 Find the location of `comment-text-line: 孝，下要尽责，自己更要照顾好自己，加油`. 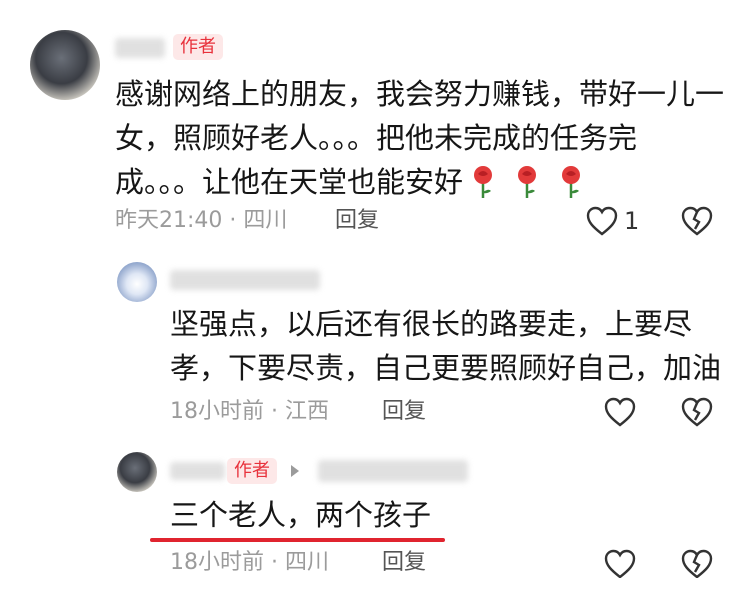

comment-text-line: 孝，下要尽责，自己更要照顾好自己，加油 is located at coordinates (446, 368).